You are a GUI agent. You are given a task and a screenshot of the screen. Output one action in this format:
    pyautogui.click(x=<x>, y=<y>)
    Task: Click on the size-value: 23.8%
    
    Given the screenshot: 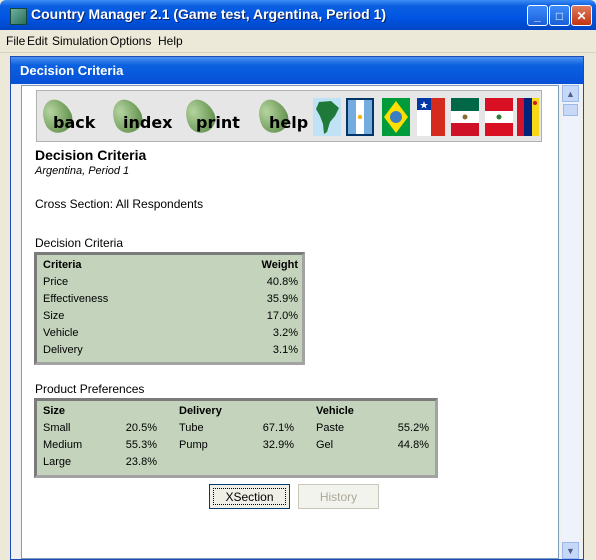 What is the action you would take?
    pyautogui.click(x=141, y=462)
    